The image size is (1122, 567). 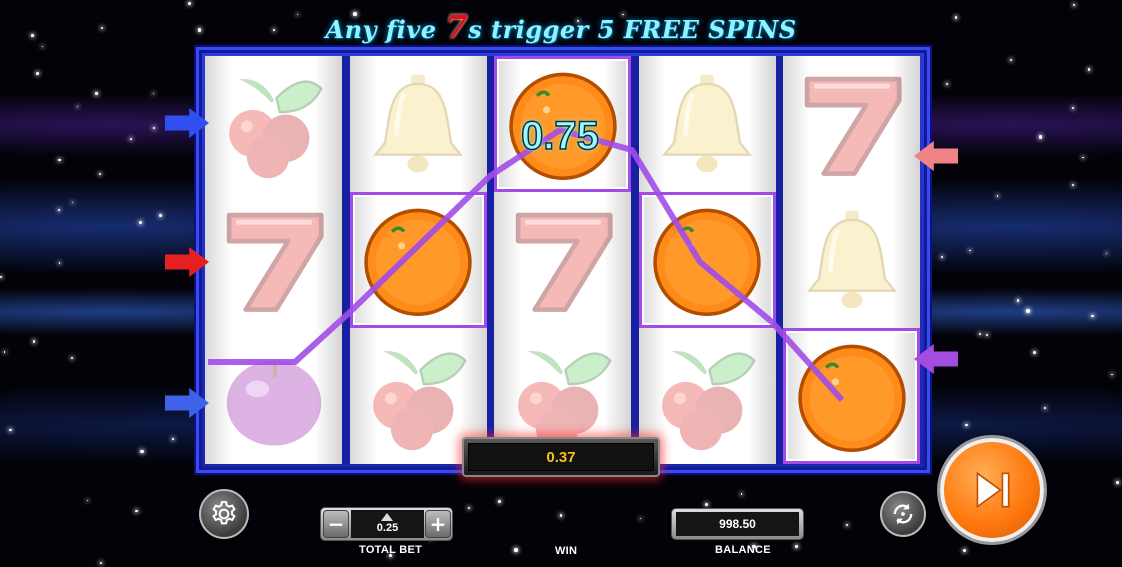 I want to click on win-label: WIN, so click(x=566, y=551).